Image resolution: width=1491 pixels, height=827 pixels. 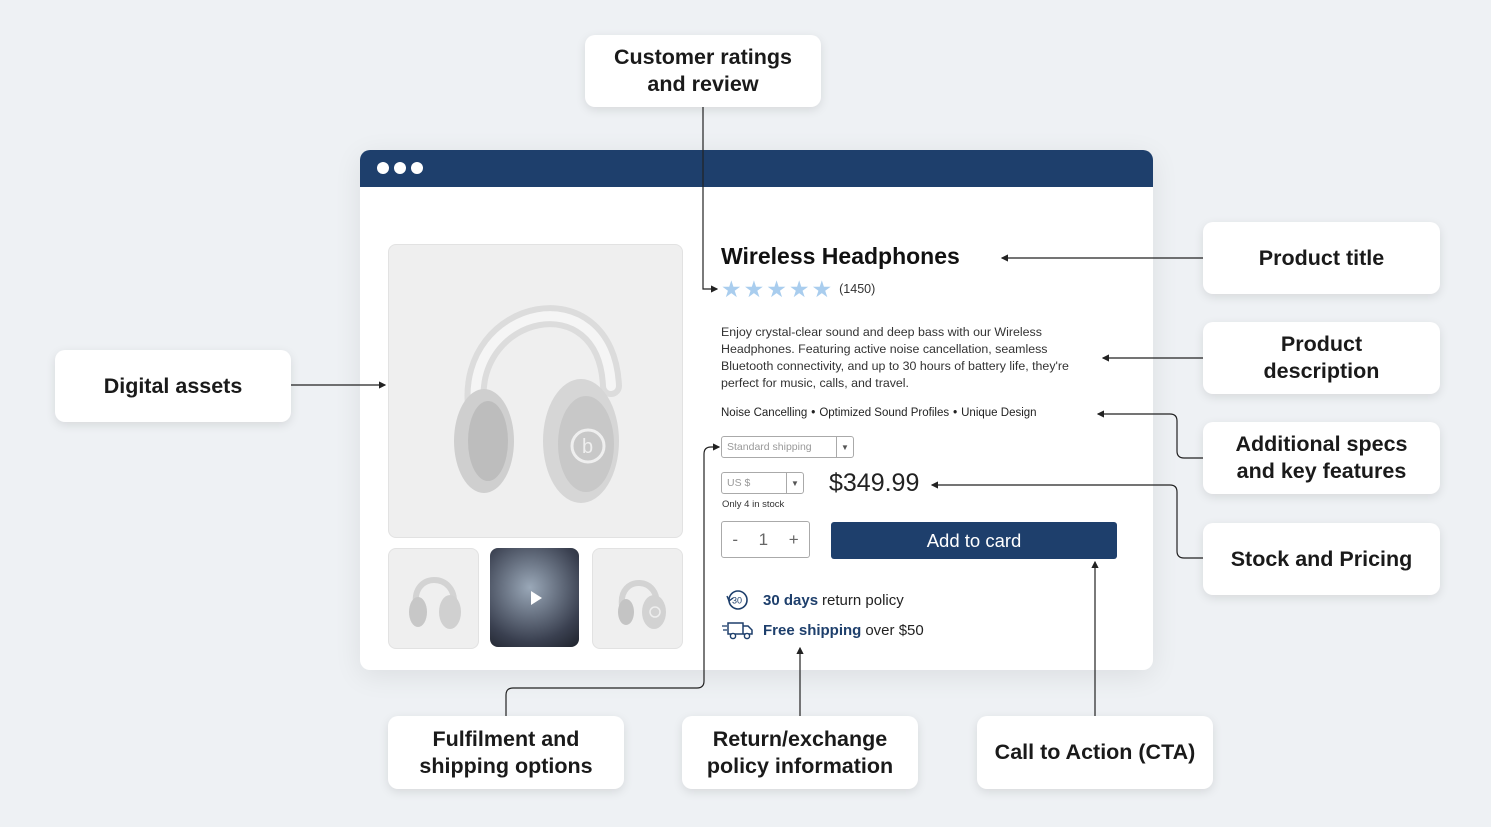 I want to click on callout-additional-specs: Additional specs and key features, so click(x=1321, y=458).